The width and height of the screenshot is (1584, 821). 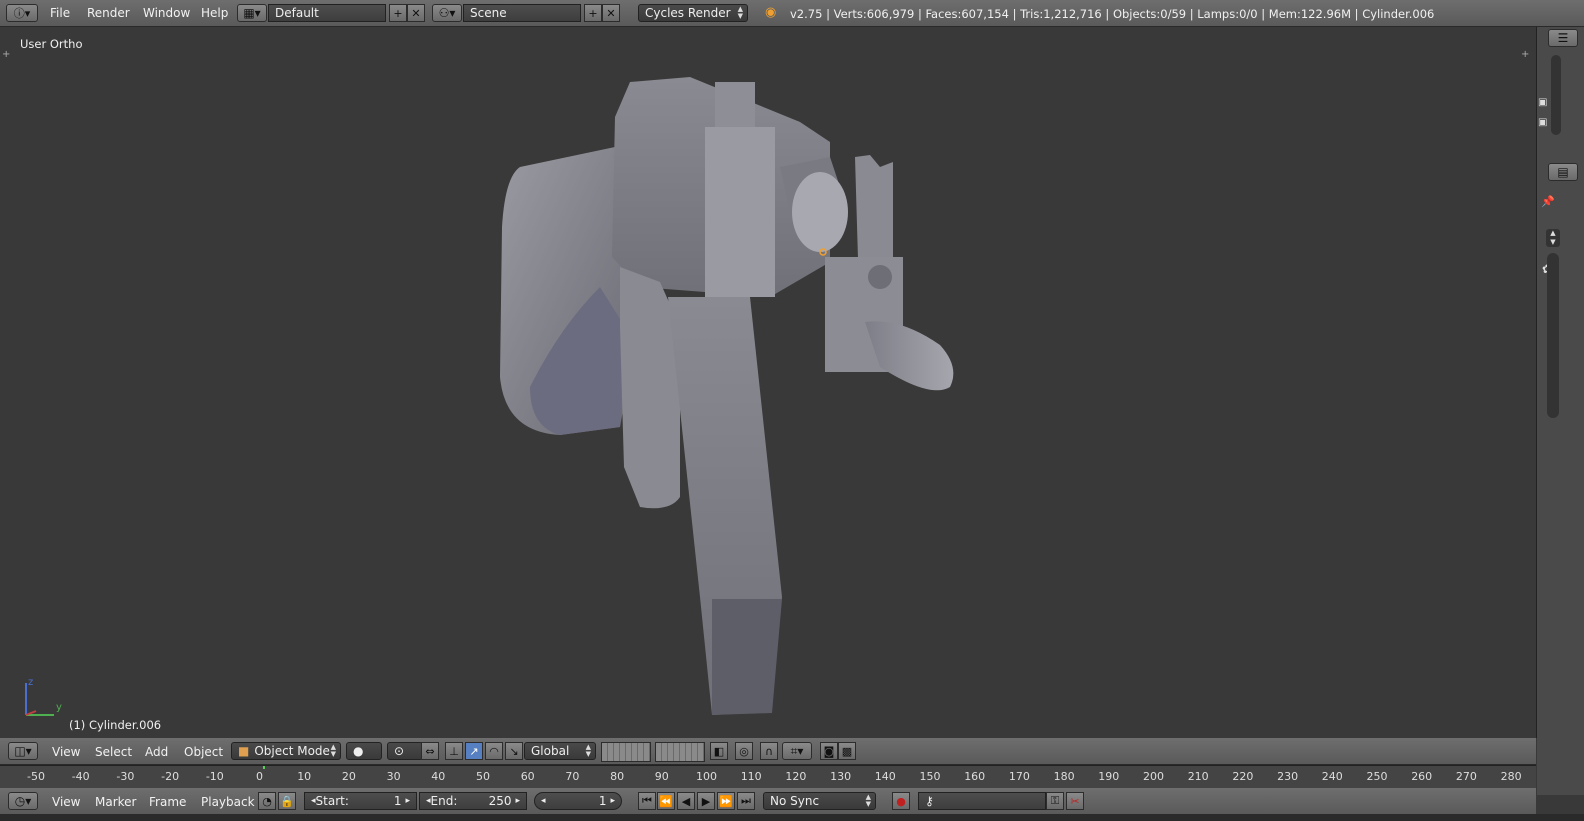 I want to click on menu-render: Render, so click(x=108, y=13).